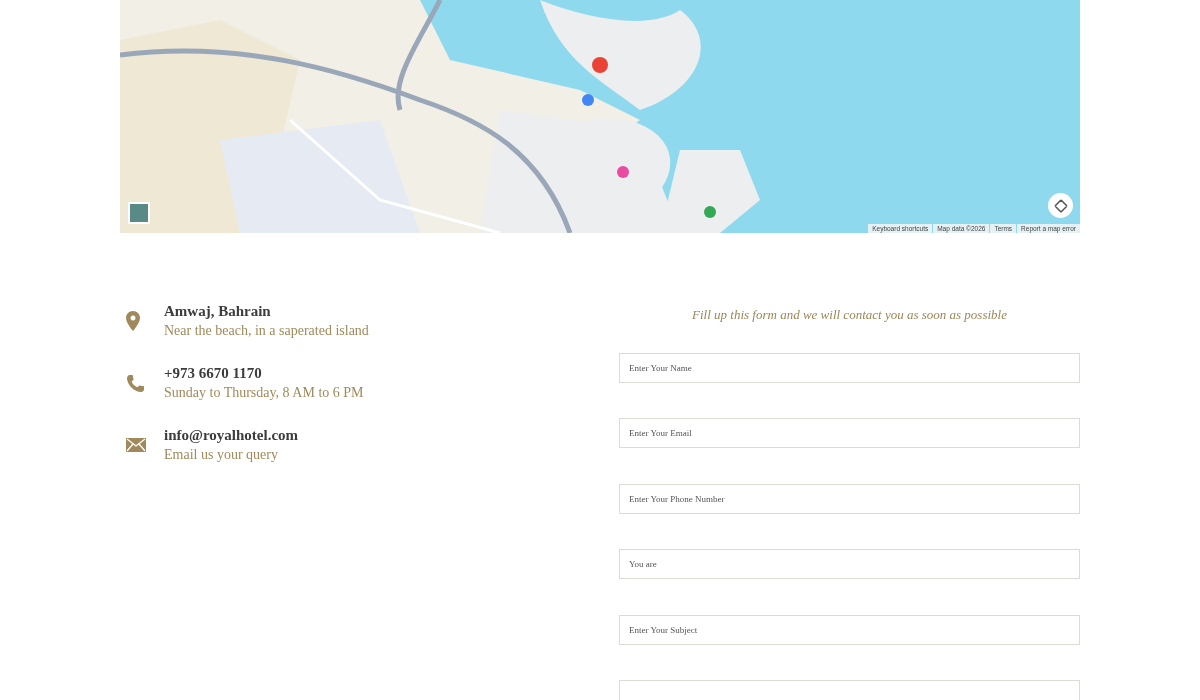 This screenshot has height=700, width=1200. Describe the element at coordinates (849, 315) in the screenshot. I see `form-heading: Fill up this form and we will contact you as soon as possible` at that location.